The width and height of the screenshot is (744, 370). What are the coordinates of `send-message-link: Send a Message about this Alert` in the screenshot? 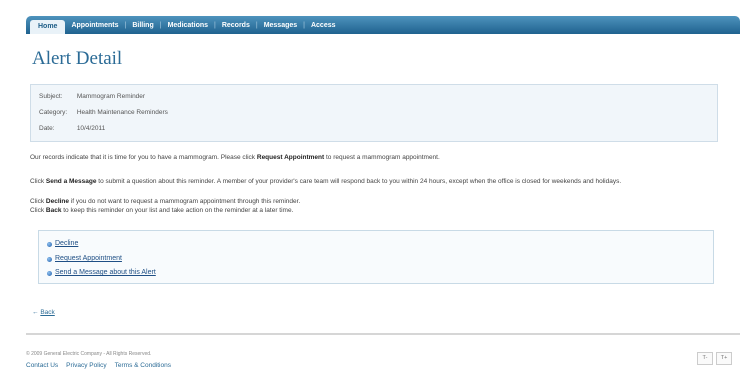 It's located at (101, 273).